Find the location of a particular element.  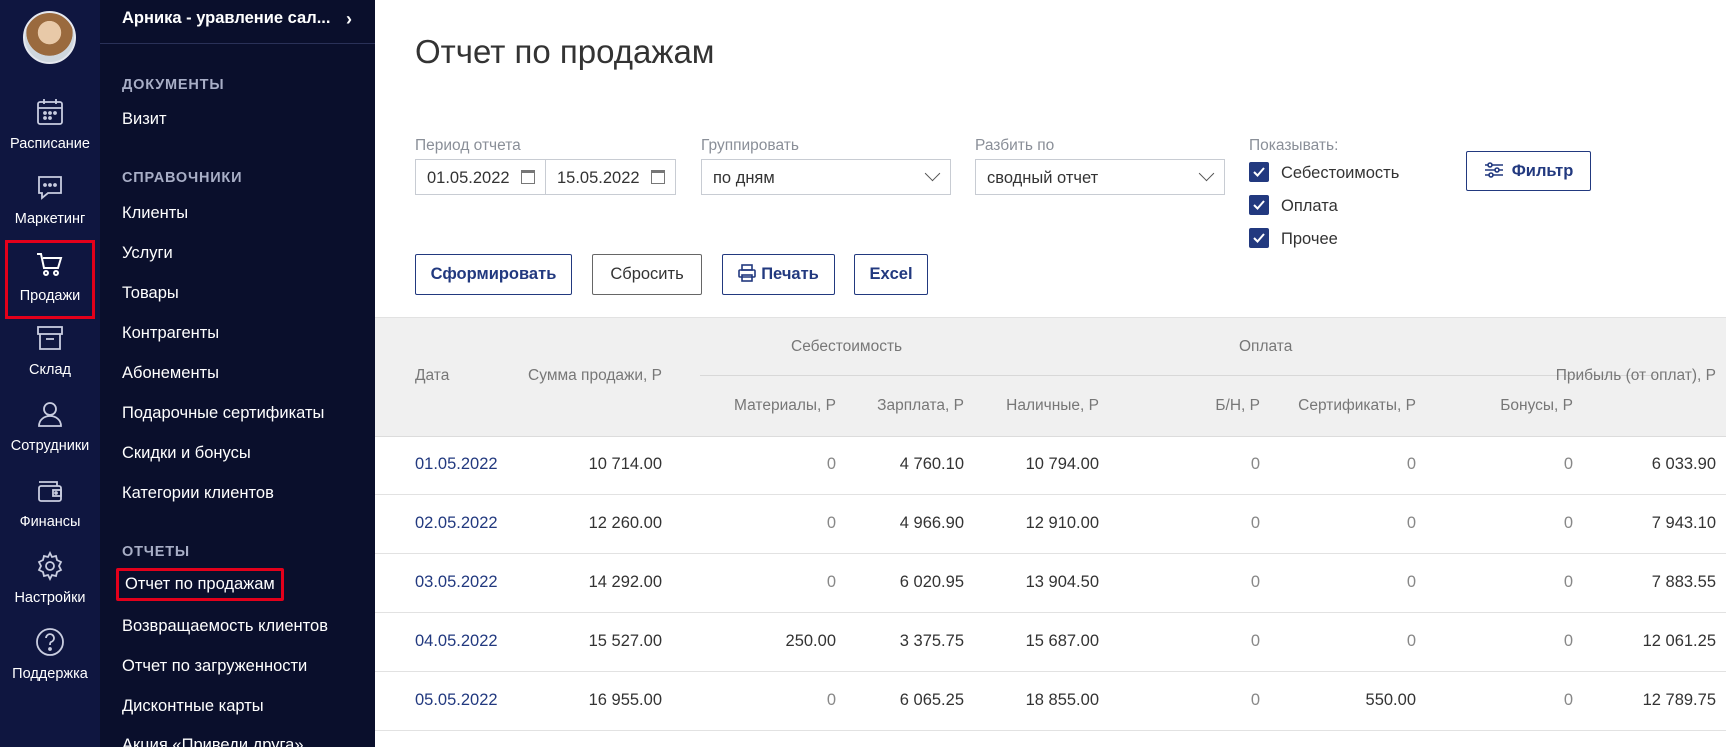

checkbox-cost is located at coordinates (1259, 172).